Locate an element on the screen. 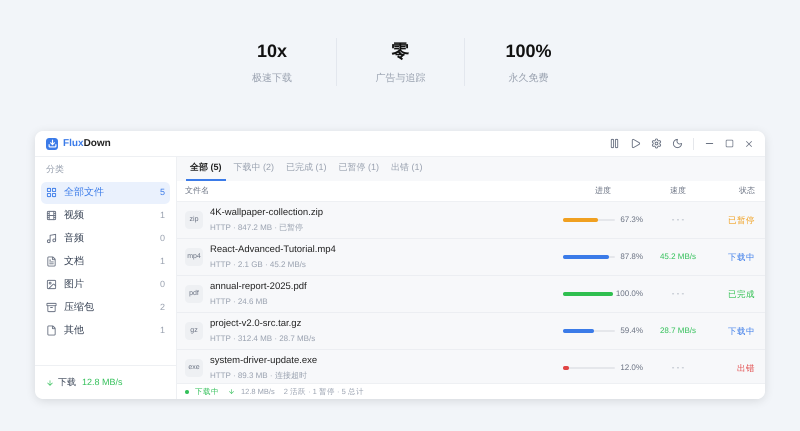  file-meta: HTTP · 2.1 GB · 45.2 MB/s is located at coordinates (258, 265).